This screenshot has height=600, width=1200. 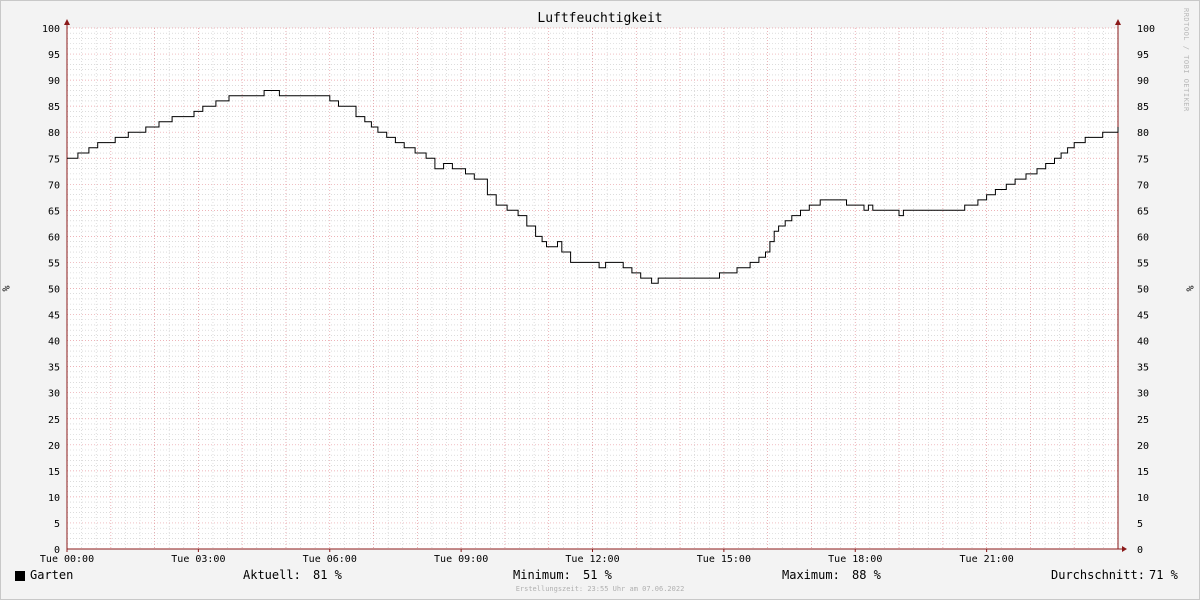 What do you see at coordinates (1098, 575) in the screenshot?
I see `stat-avg-label: Durchschnitt:` at bounding box center [1098, 575].